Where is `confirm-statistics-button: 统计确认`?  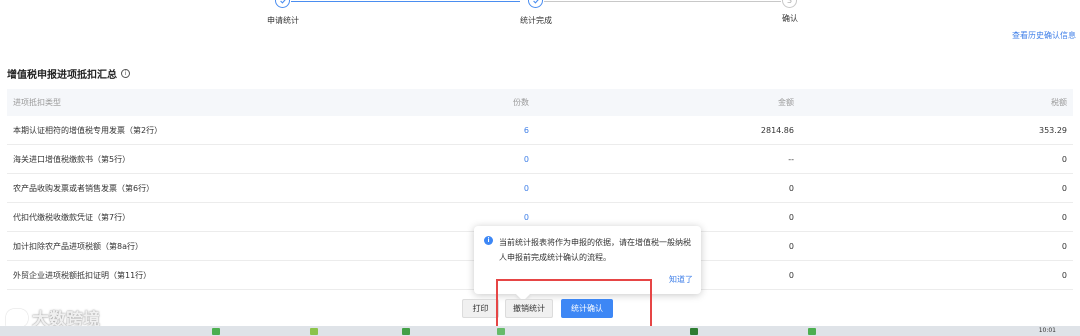
confirm-statistics-button: 统计确认 is located at coordinates (587, 308).